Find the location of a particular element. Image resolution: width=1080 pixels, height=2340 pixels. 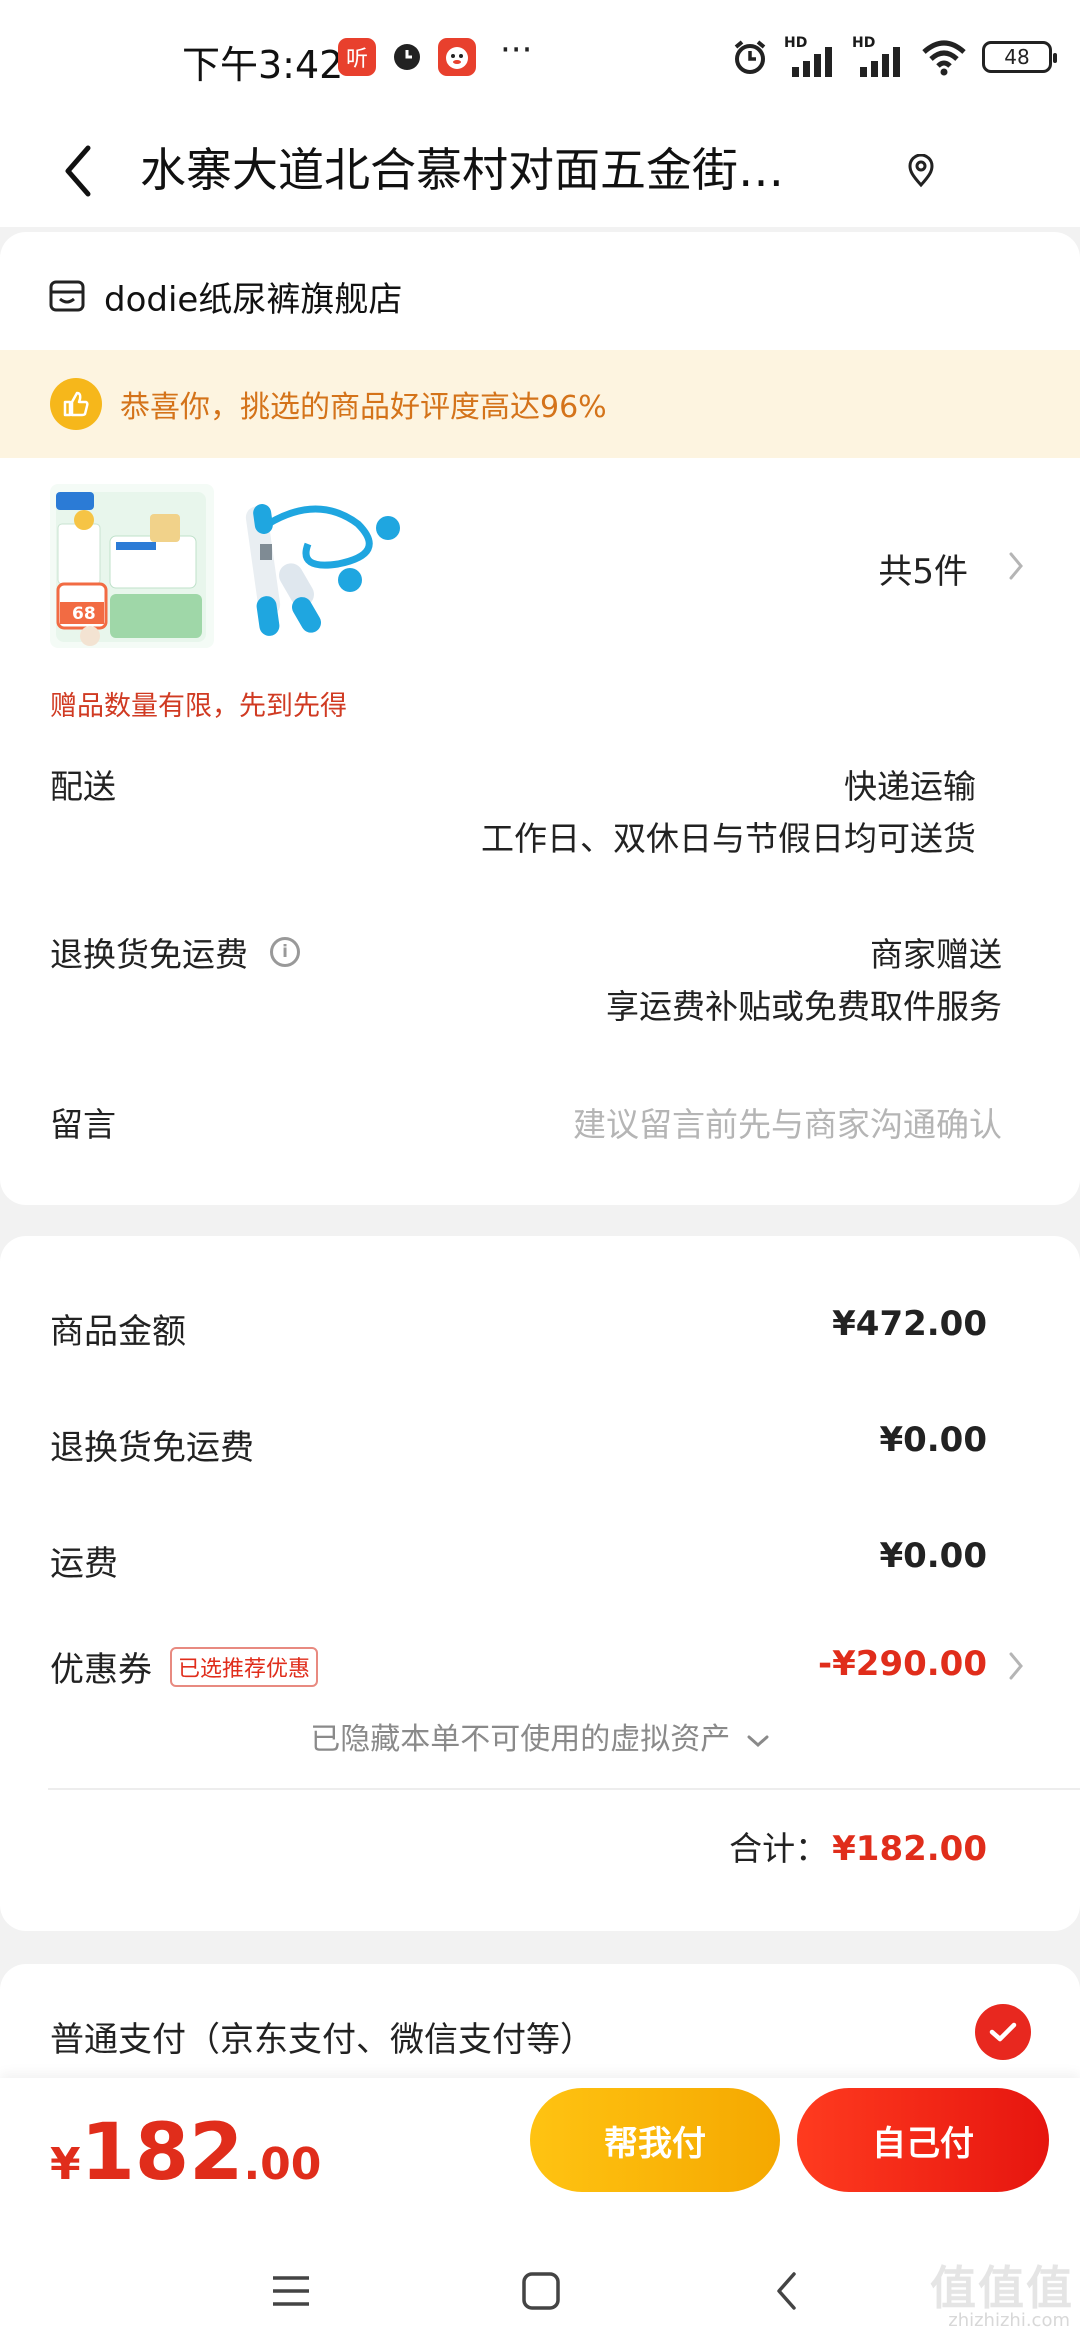

location-pin-icon is located at coordinates (921, 171).